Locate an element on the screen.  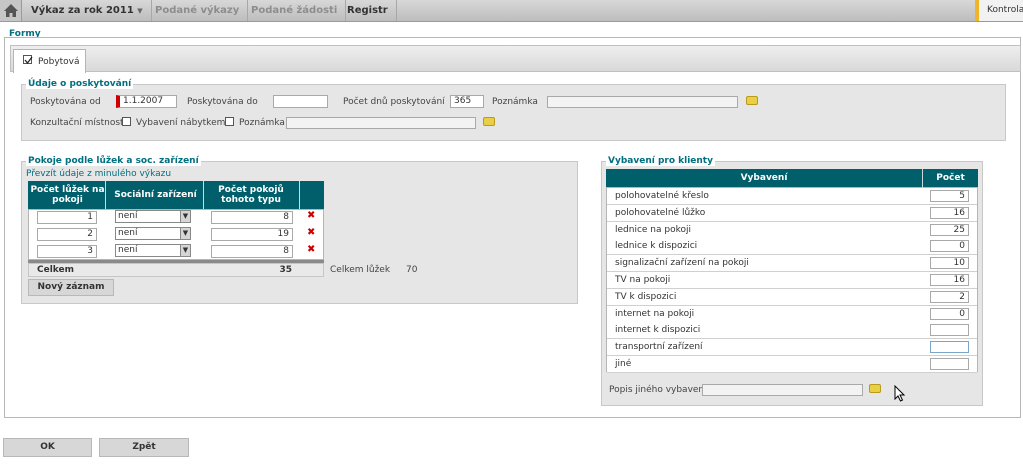
days-label: Počet dnů poskytování is located at coordinates (394, 102).